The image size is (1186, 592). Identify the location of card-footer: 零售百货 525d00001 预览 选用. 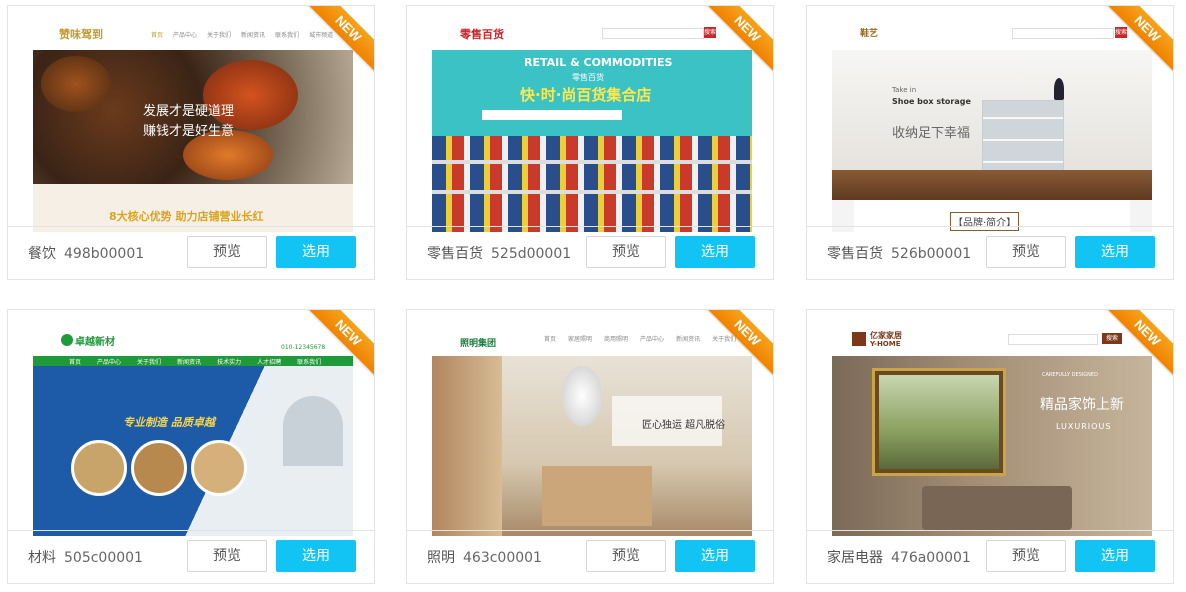
(590, 252).